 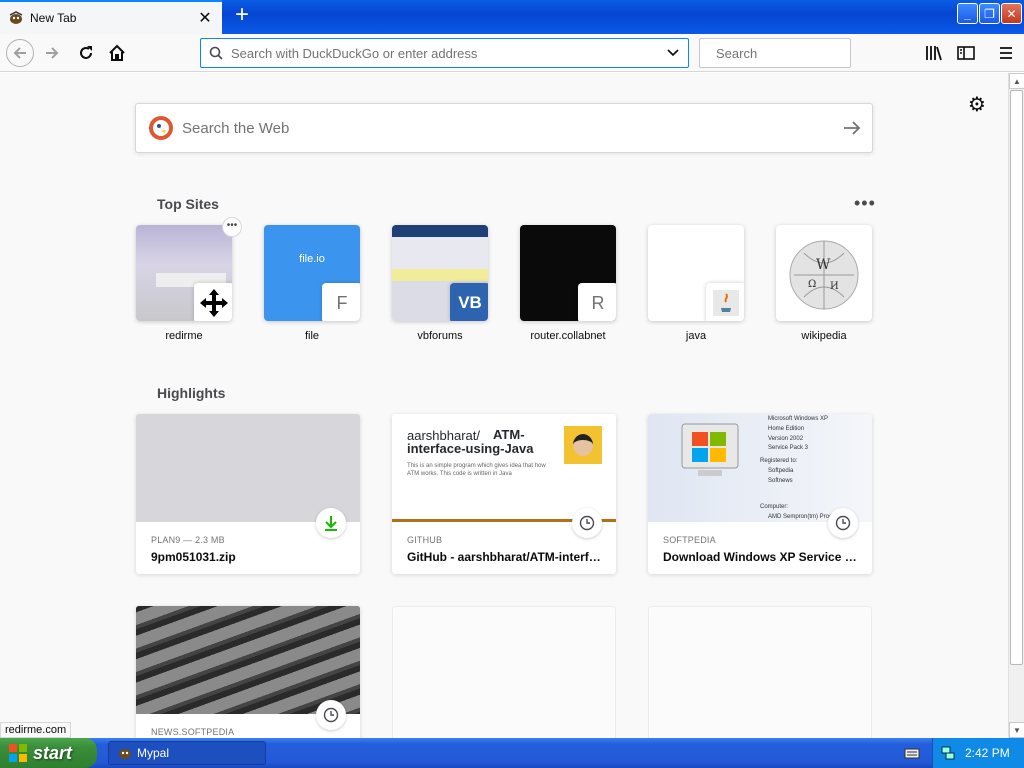 What do you see at coordinates (331, 523) in the screenshot?
I see `download-icon` at bounding box center [331, 523].